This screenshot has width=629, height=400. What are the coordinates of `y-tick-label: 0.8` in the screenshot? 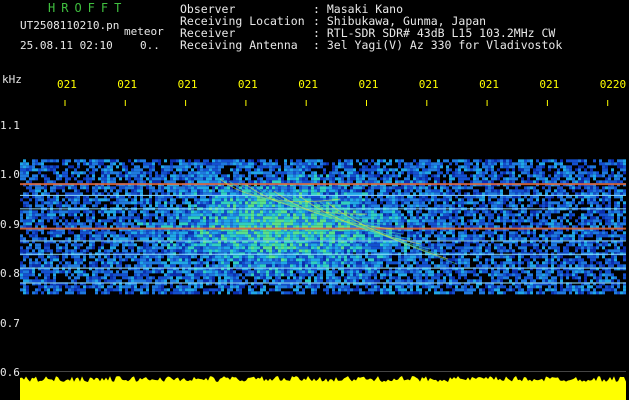 It's located at (10, 274).